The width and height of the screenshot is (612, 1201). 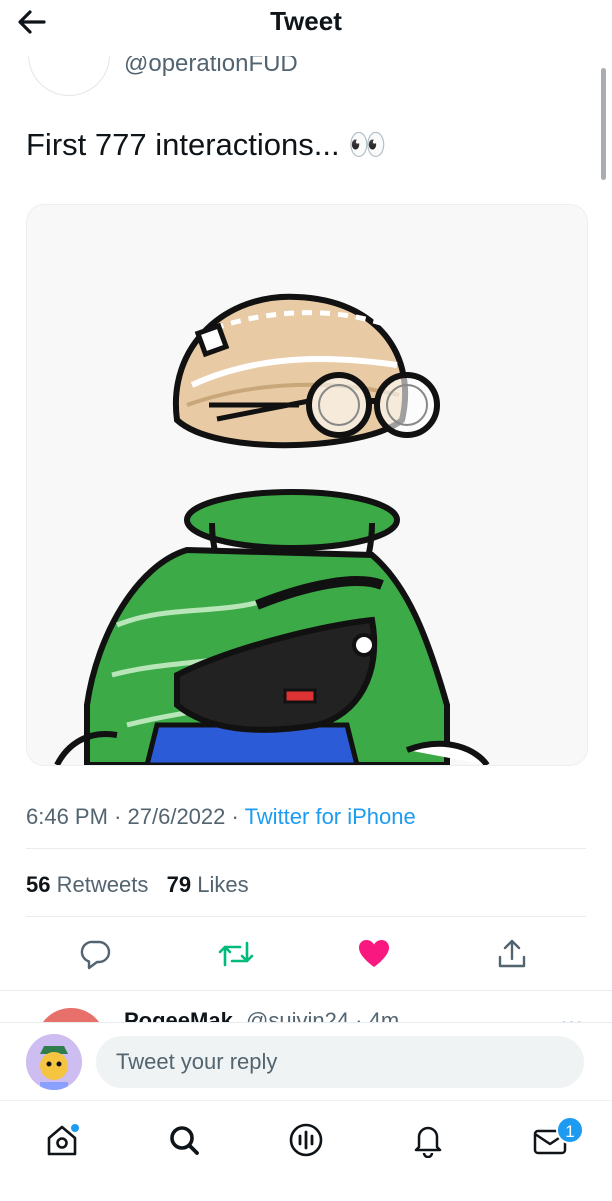 What do you see at coordinates (323, 1015) in the screenshot?
I see `reply-author-handle: @suivin24 · 4m` at bounding box center [323, 1015].